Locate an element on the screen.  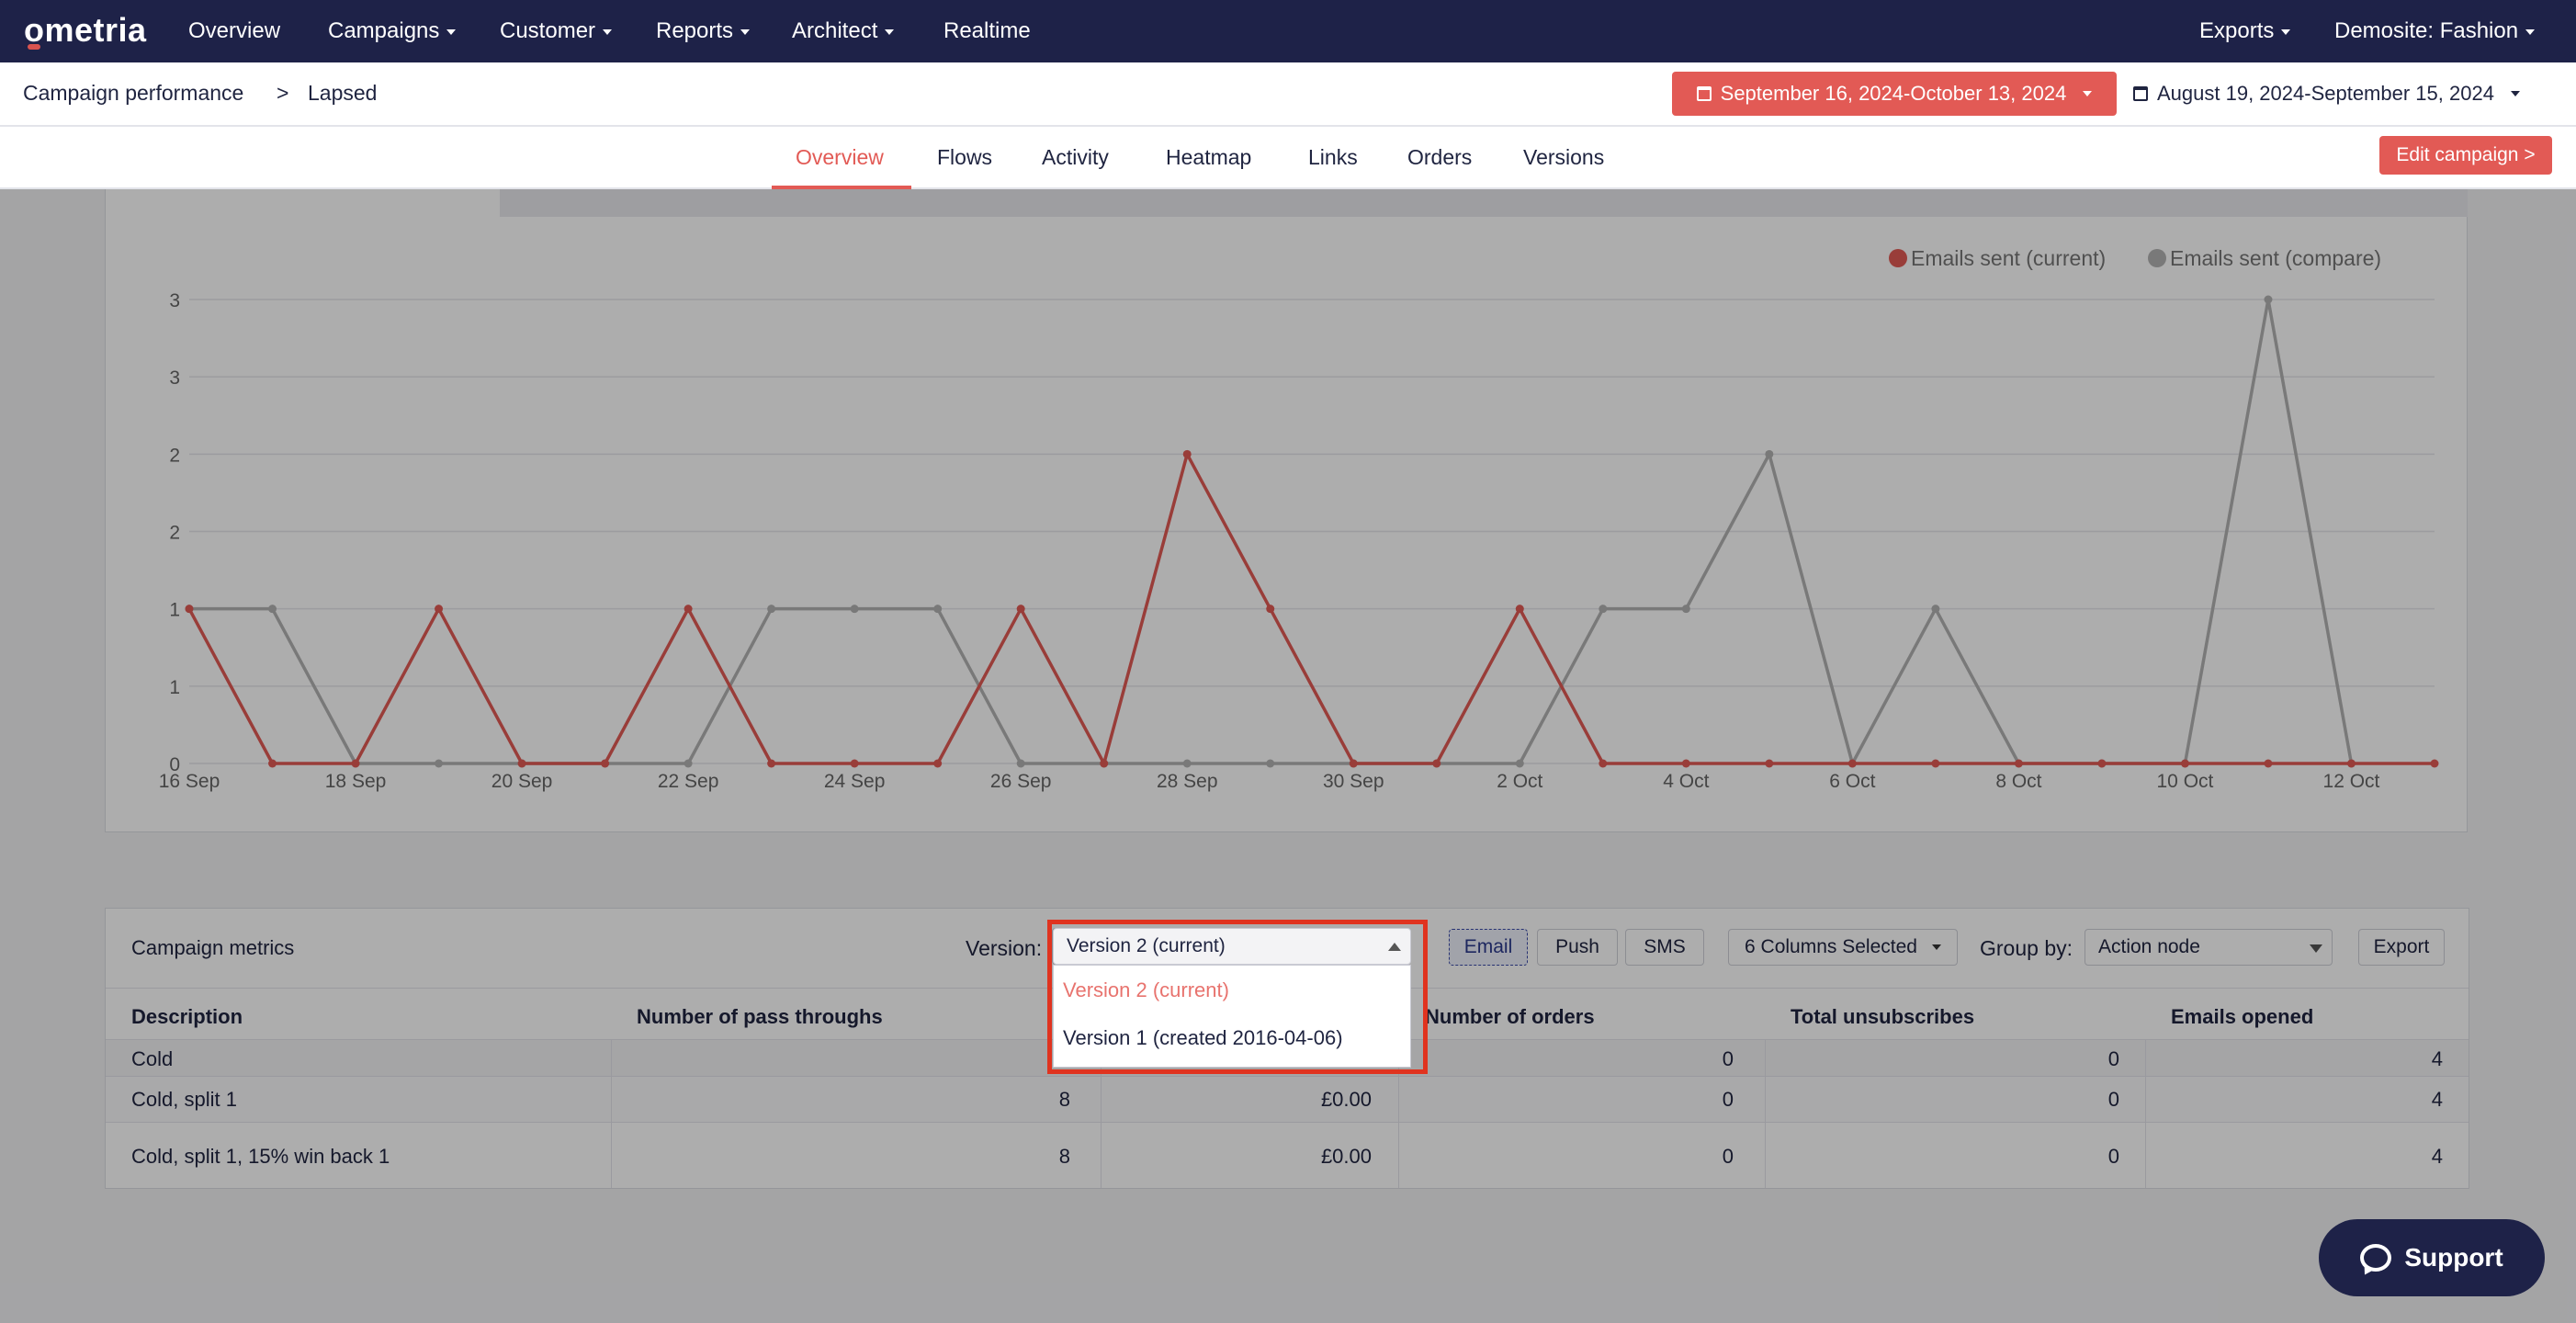
tab-heatmap: Heatmap is located at coordinates (1208, 157).